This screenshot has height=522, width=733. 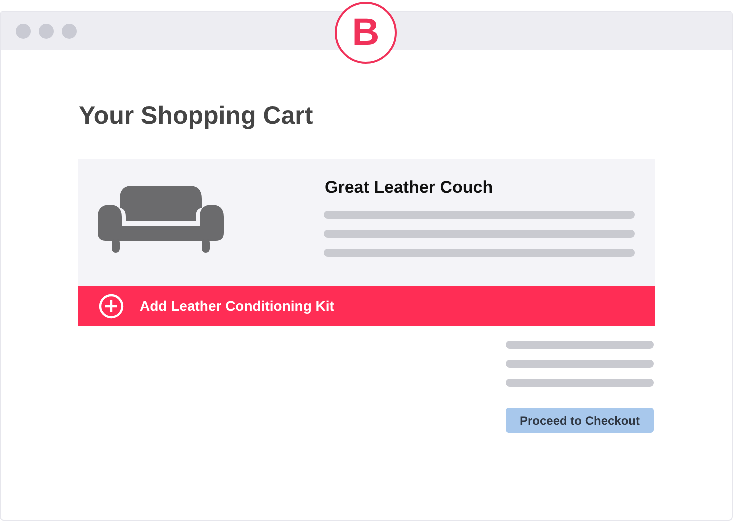 I want to click on add-on-button: Add Leather Conditioning Kit, so click(x=366, y=306).